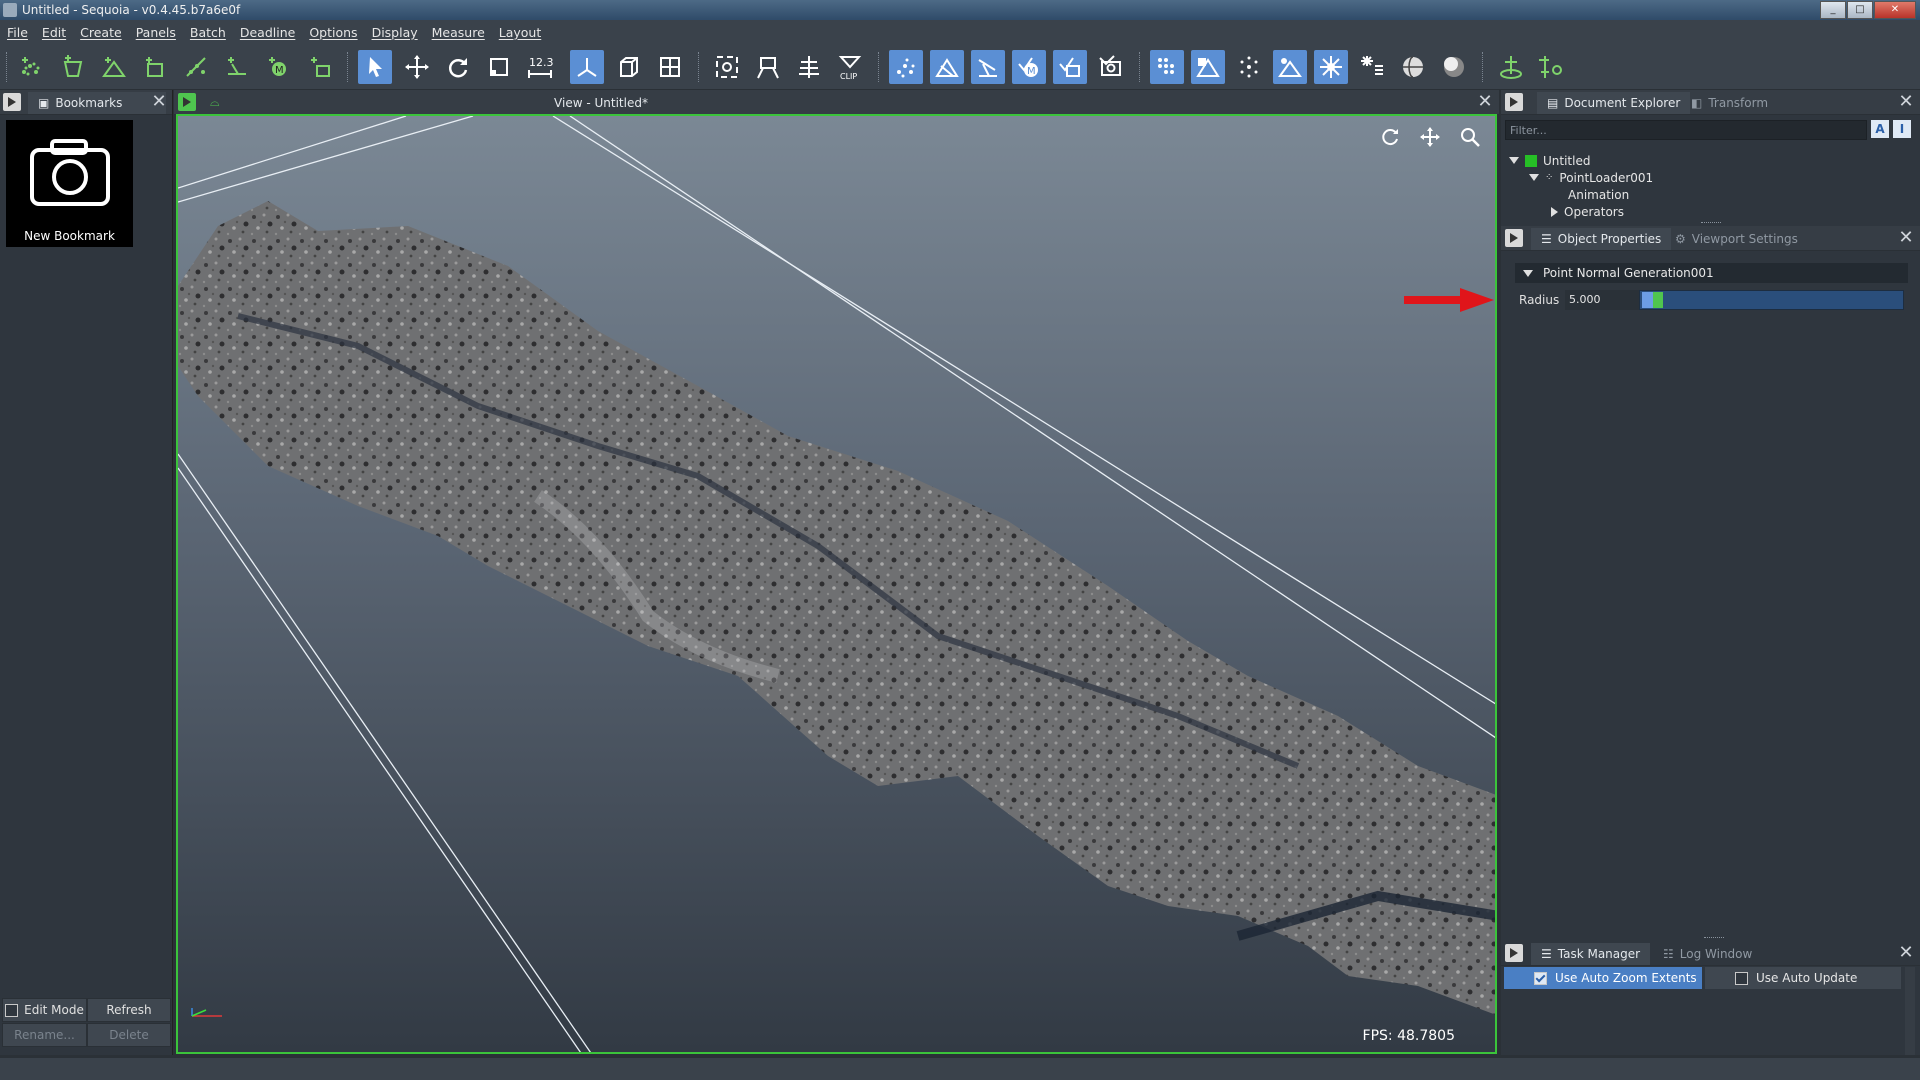 Image resolution: width=1920 pixels, height=1080 pixels. What do you see at coordinates (1546, 954) in the screenshot?
I see `task-list-icon: ☰` at bounding box center [1546, 954].